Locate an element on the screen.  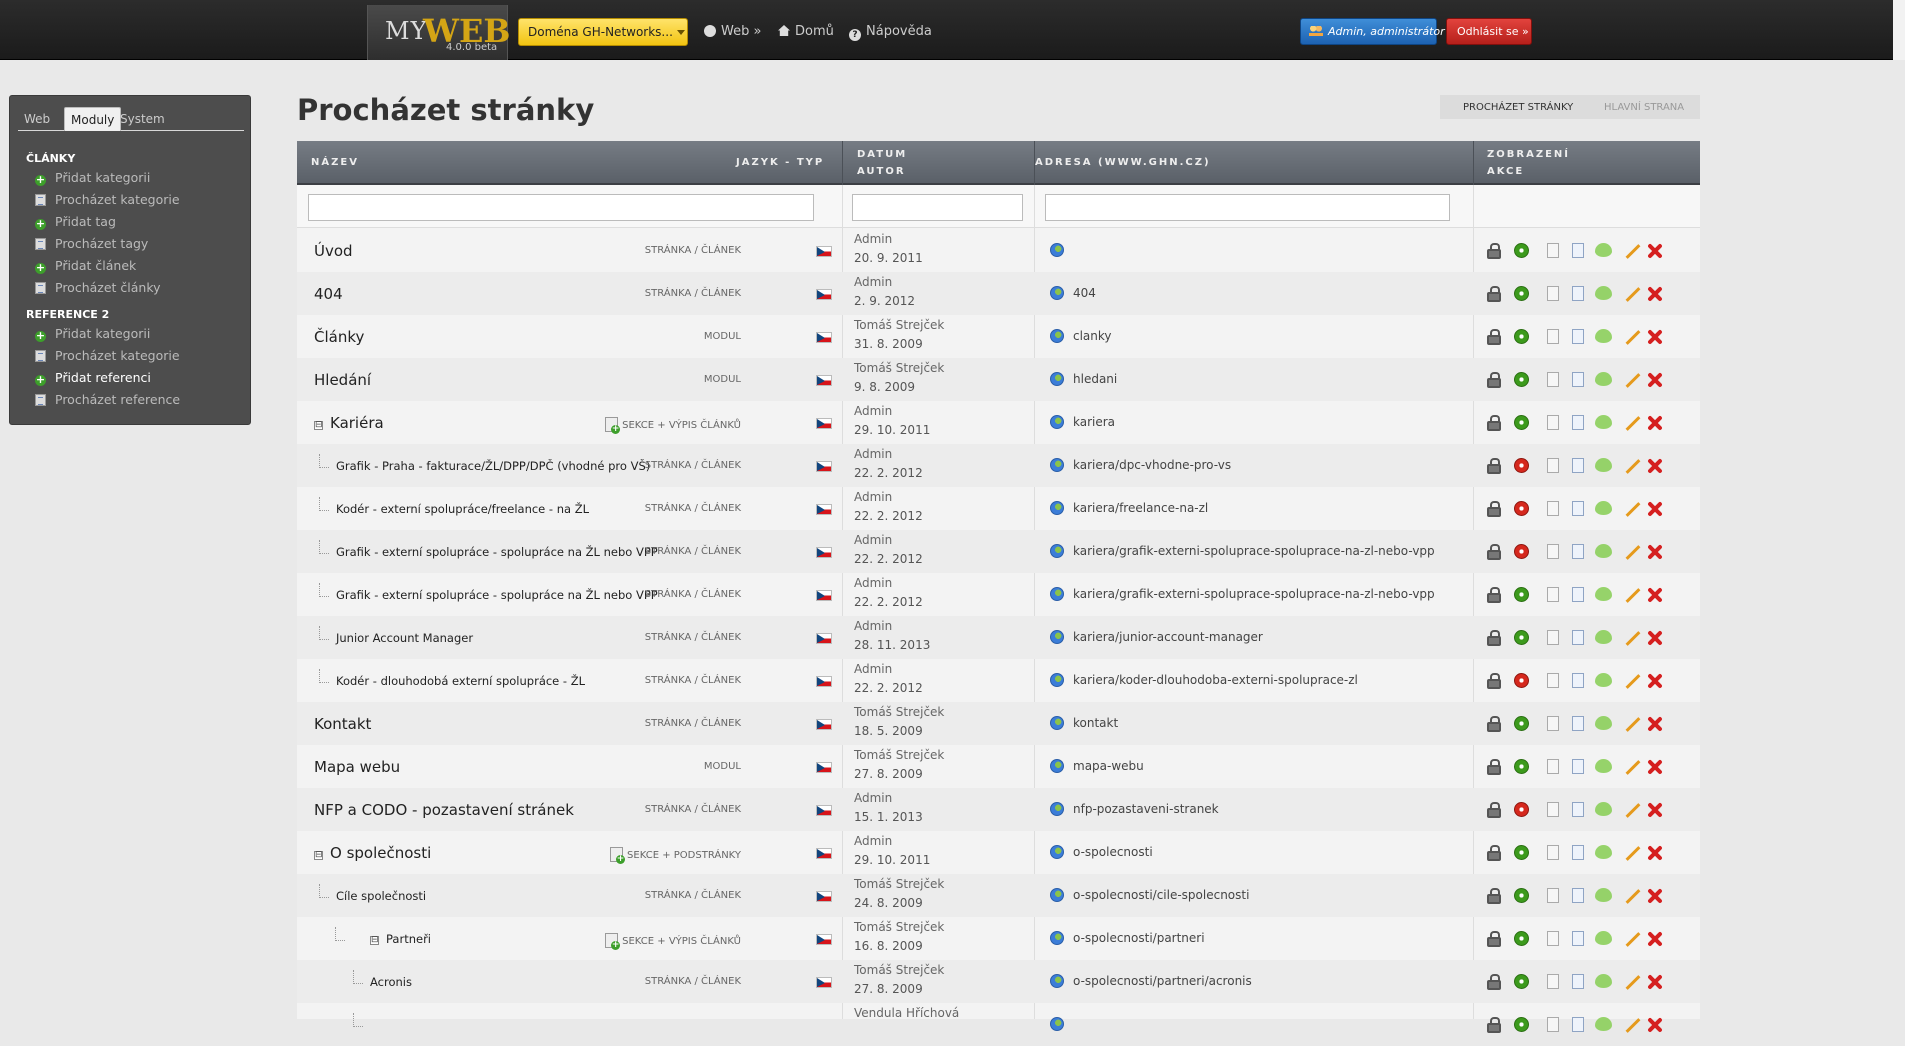
table-row: Úvod STRÁNKA / ČLÁNEK Admin 20. 9. 2011 is located at coordinates (998, 250).